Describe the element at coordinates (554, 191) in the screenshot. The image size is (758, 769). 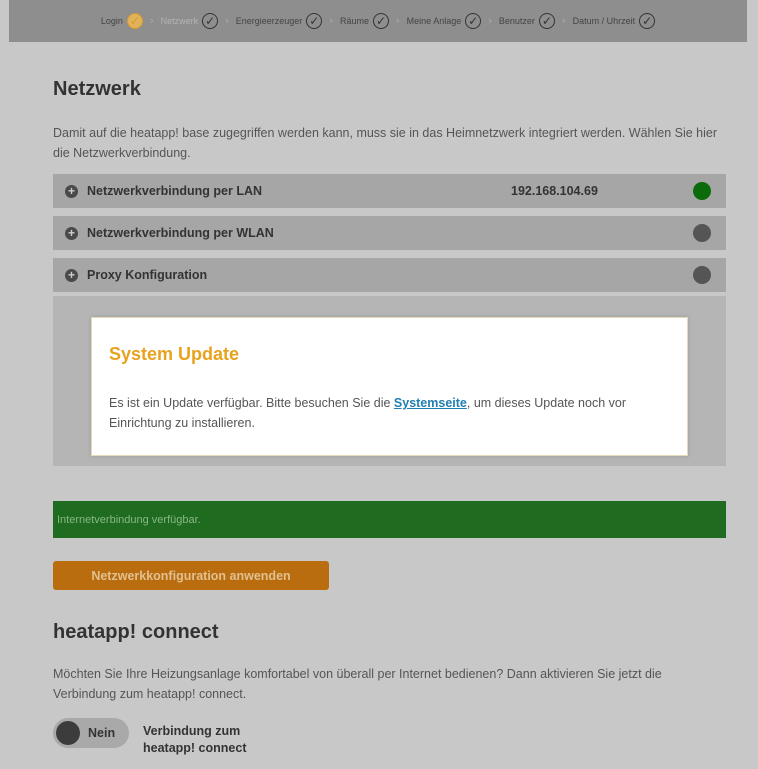
I see `ip-address: 192.168.104.69` at that location.